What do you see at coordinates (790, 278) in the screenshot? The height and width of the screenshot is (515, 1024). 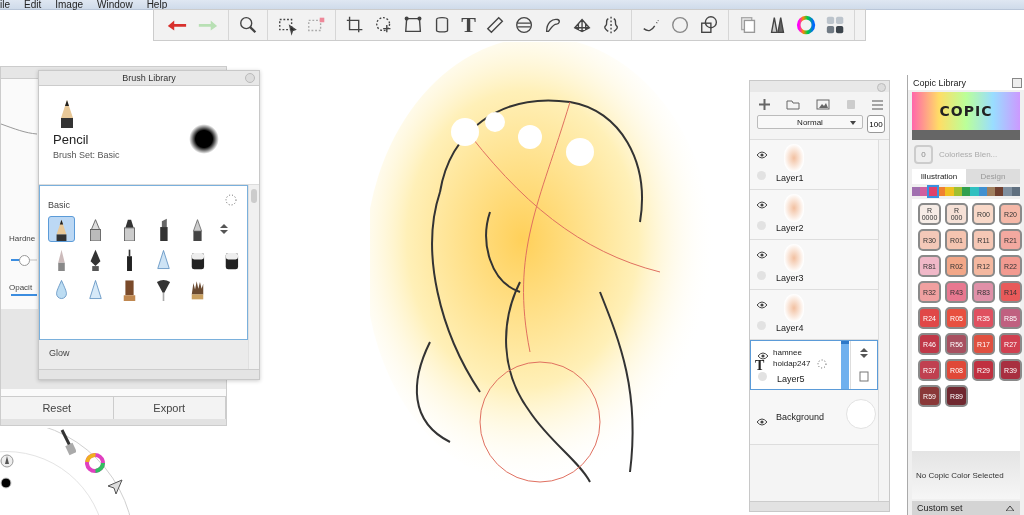 I see `layer-name: Layer3` at bounding box center [790, 278].